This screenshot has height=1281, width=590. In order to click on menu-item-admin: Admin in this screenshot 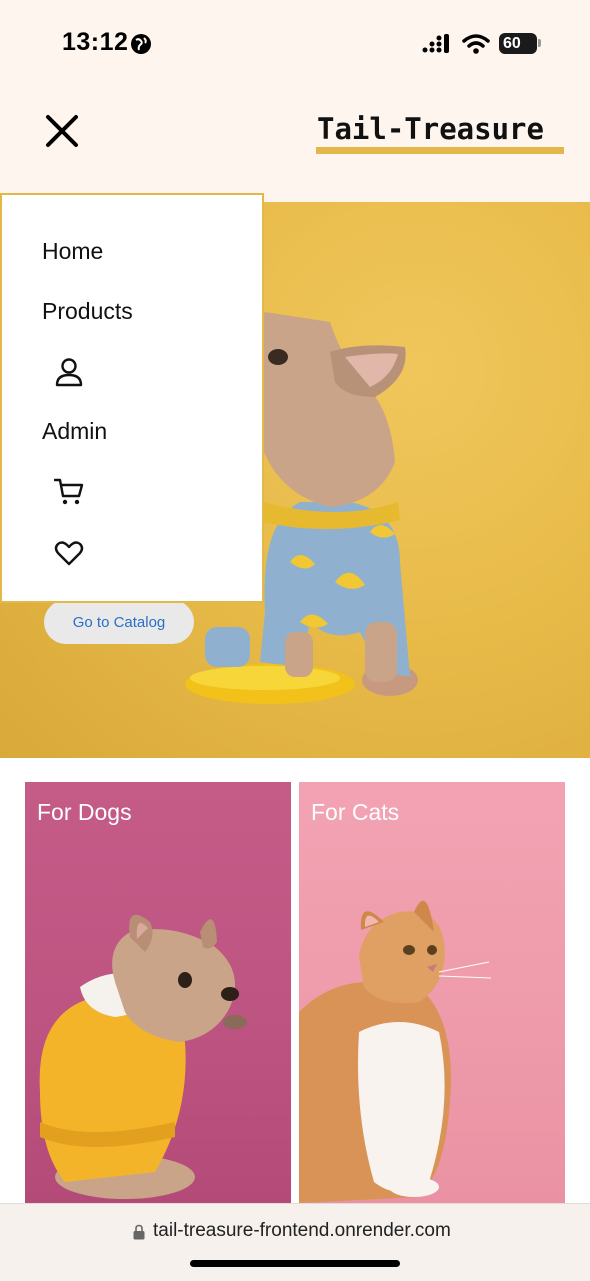, I will do `click(74, 431)`.